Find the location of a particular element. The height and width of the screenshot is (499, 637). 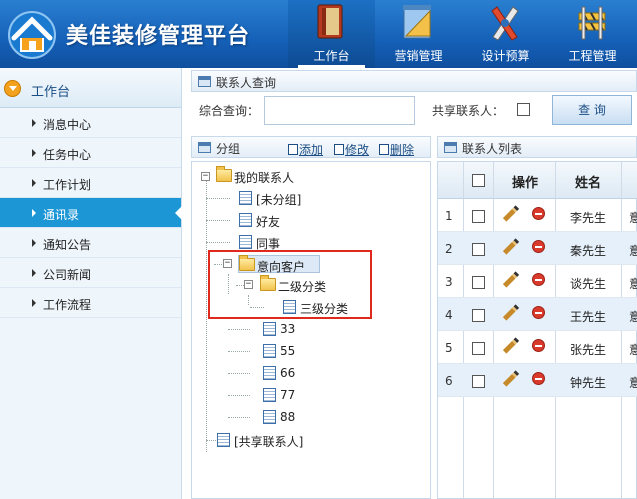

group-title: 分组 is located at coordinates (228, 149).